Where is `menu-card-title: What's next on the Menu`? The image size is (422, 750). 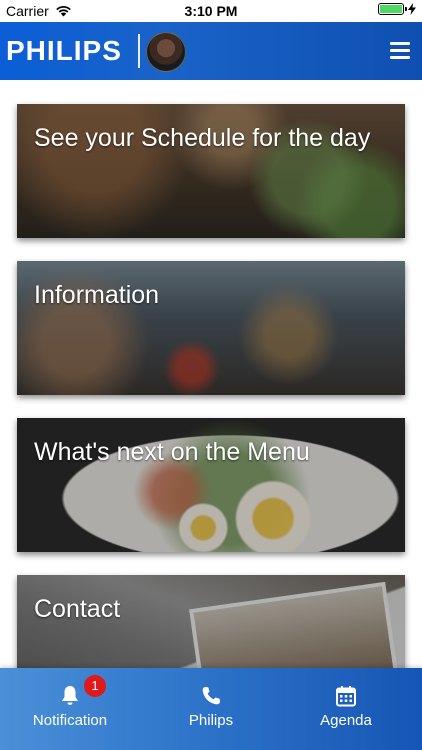 menu-card-title: What's next on the Menu is located at coordinates (172, 452).